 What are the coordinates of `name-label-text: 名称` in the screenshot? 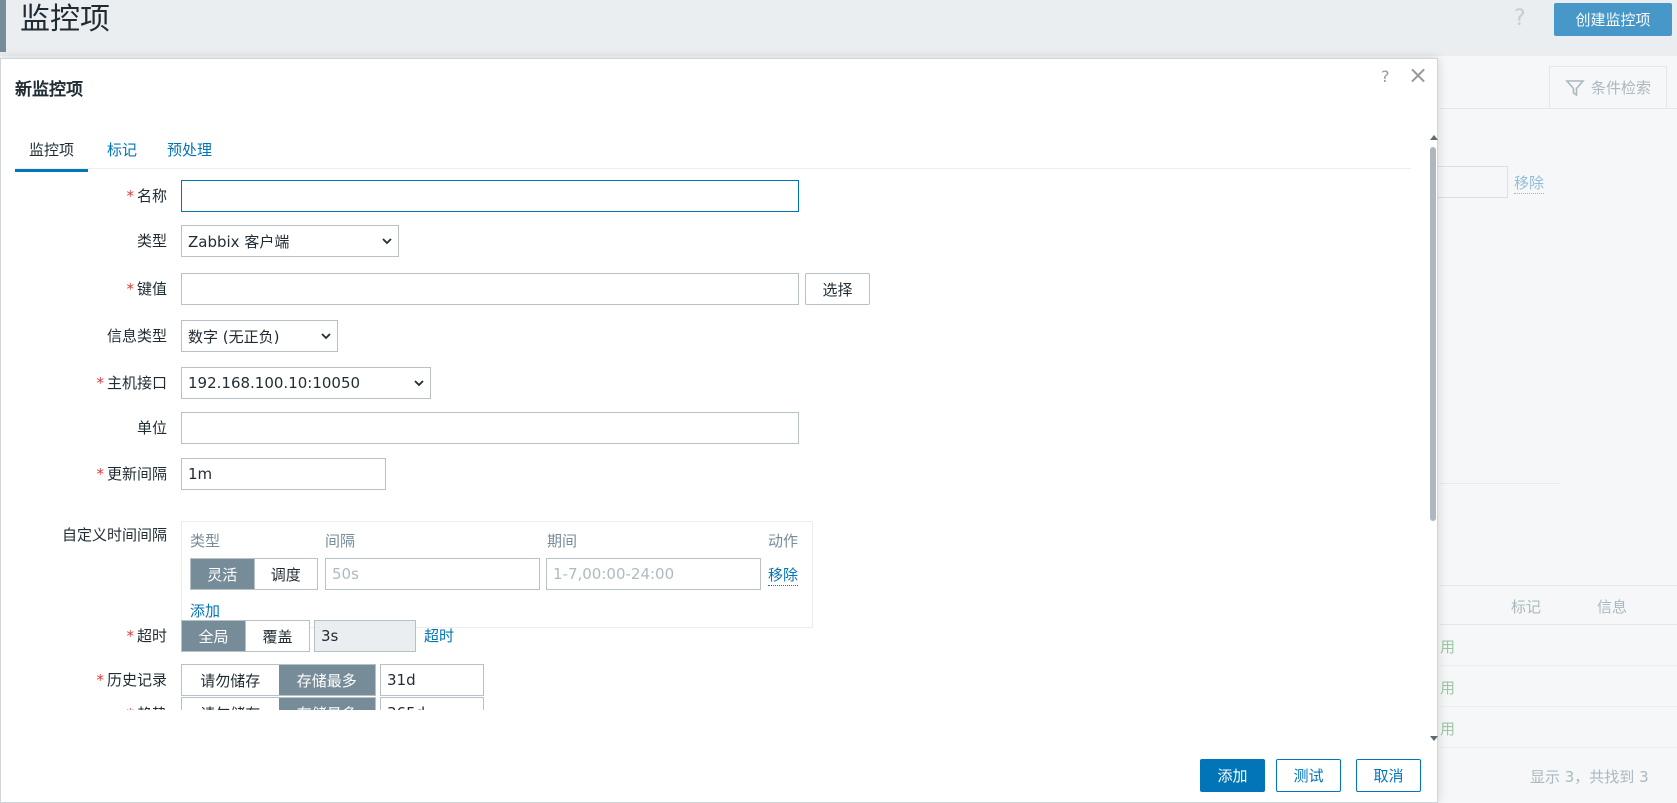 It's located at (151, 196).